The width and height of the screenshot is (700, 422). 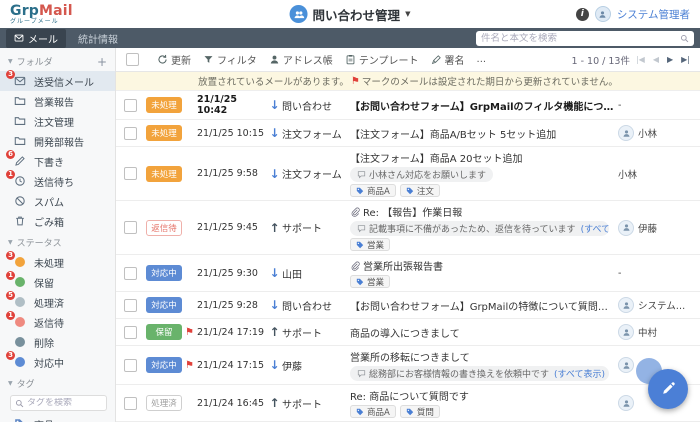 What do you see at coordinates (482, 273) in the screenshot?
I see `subject-cell: 営業所出張報告書 営業` at bounding box center [482, 273].